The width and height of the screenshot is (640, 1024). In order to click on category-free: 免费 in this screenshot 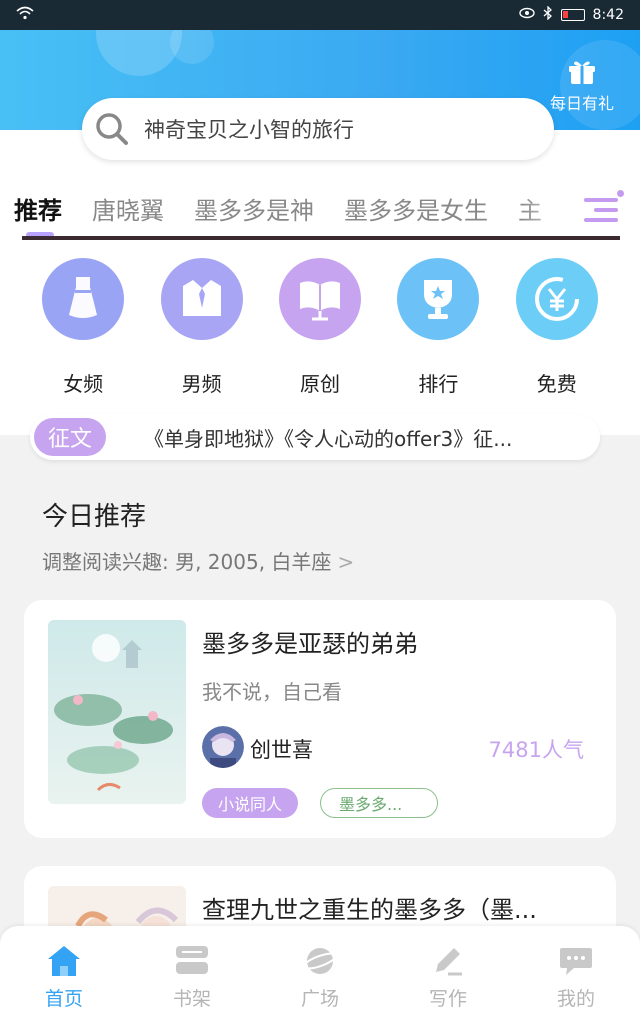, I will do `click(557, 327)`.